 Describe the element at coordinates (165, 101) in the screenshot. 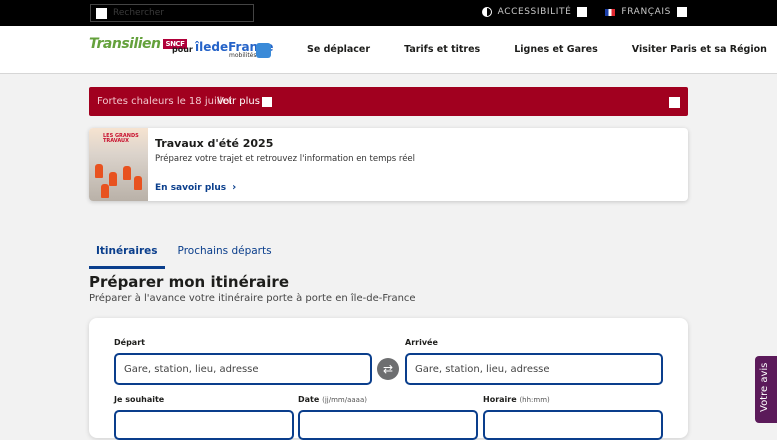

I see `alert-text: Fortes chaleurs le 18 juillet` at that location.